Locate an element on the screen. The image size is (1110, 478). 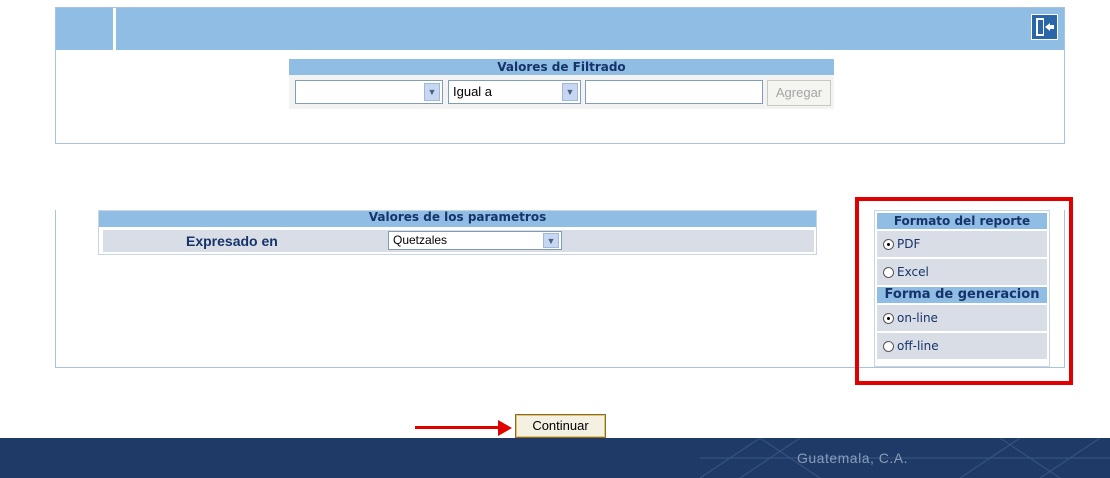
filter-operator-select: Igual a ▼ is located at coordinates (514, 92).